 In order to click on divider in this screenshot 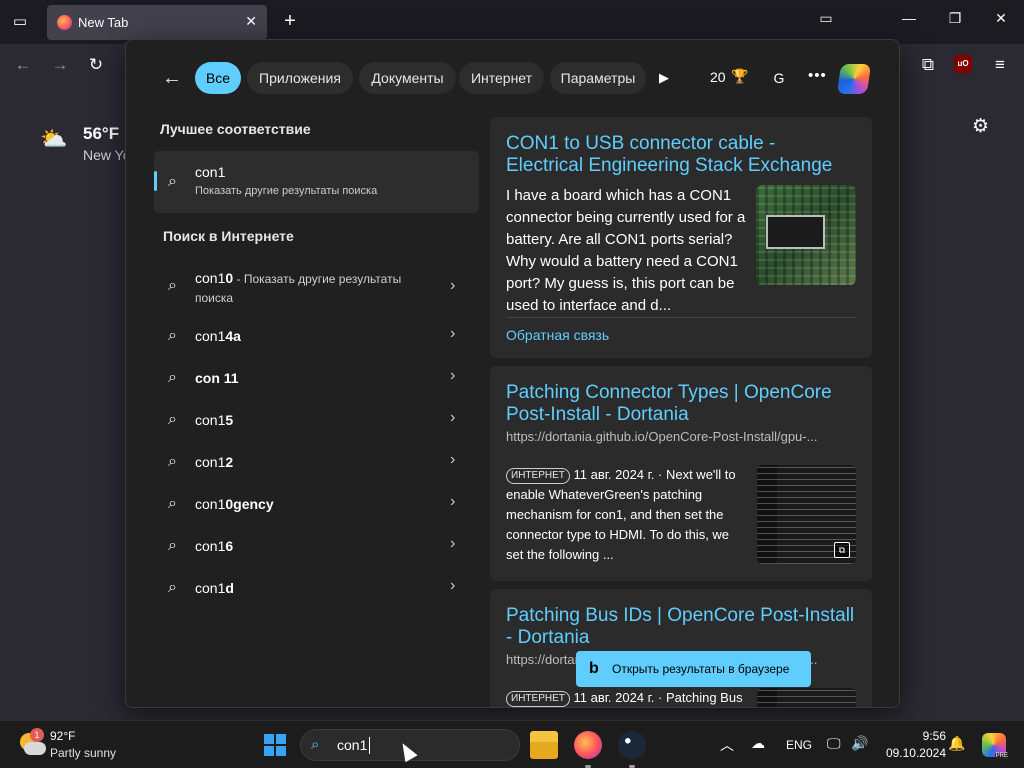, I will do `click(681, 317)`.